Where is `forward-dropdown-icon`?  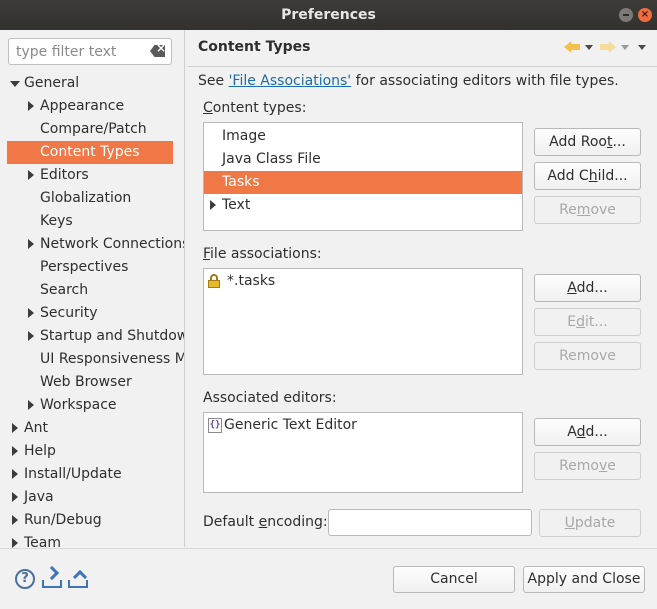
forward-dropdown-icon is located at coordinates (625, 47).